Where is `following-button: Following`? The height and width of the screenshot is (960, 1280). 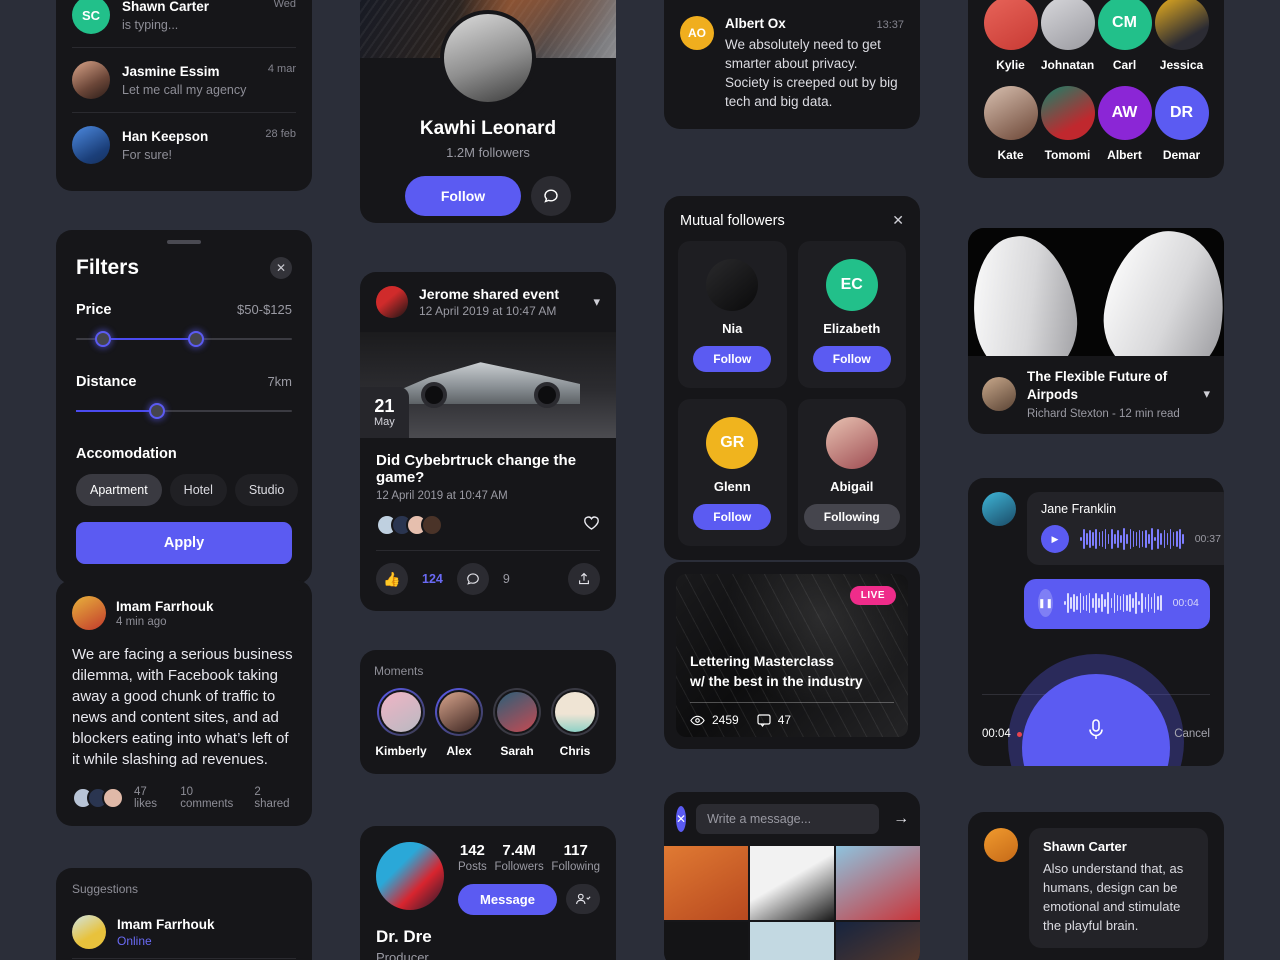
following-button: Following is located at coordinates (851, 517).